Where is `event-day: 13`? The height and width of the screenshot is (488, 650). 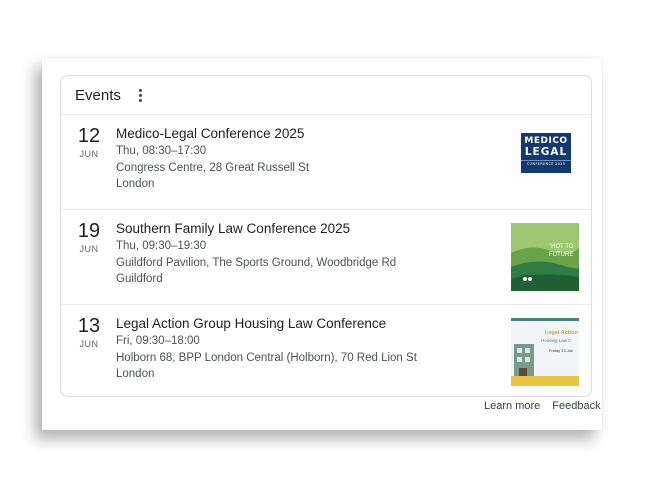
event-day: 13 is located at coordinates (89, 326).